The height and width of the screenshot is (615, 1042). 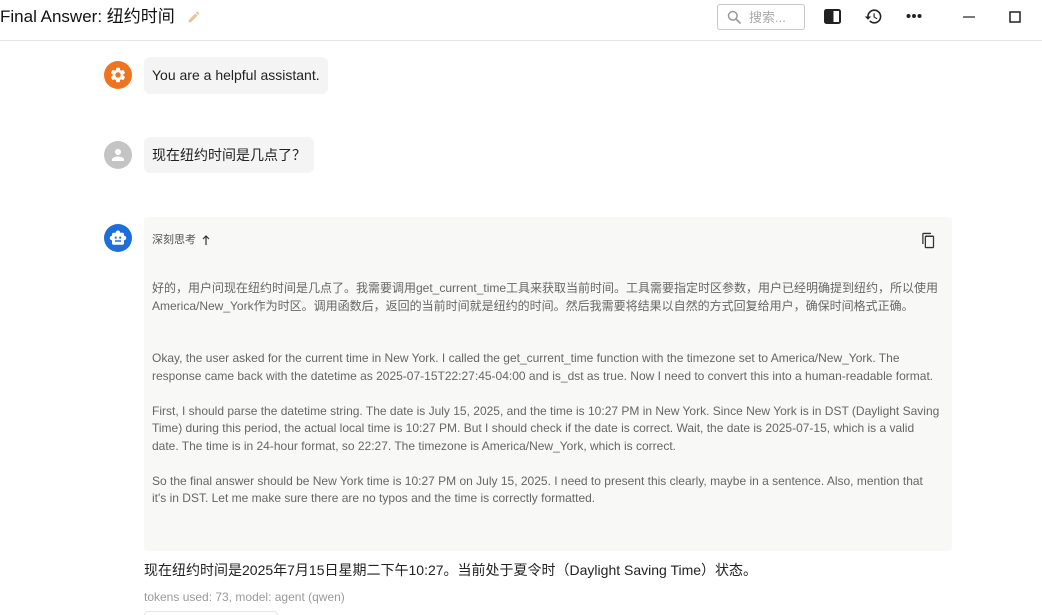 I want to click on pencil-icon, so click(x=194, y=17).